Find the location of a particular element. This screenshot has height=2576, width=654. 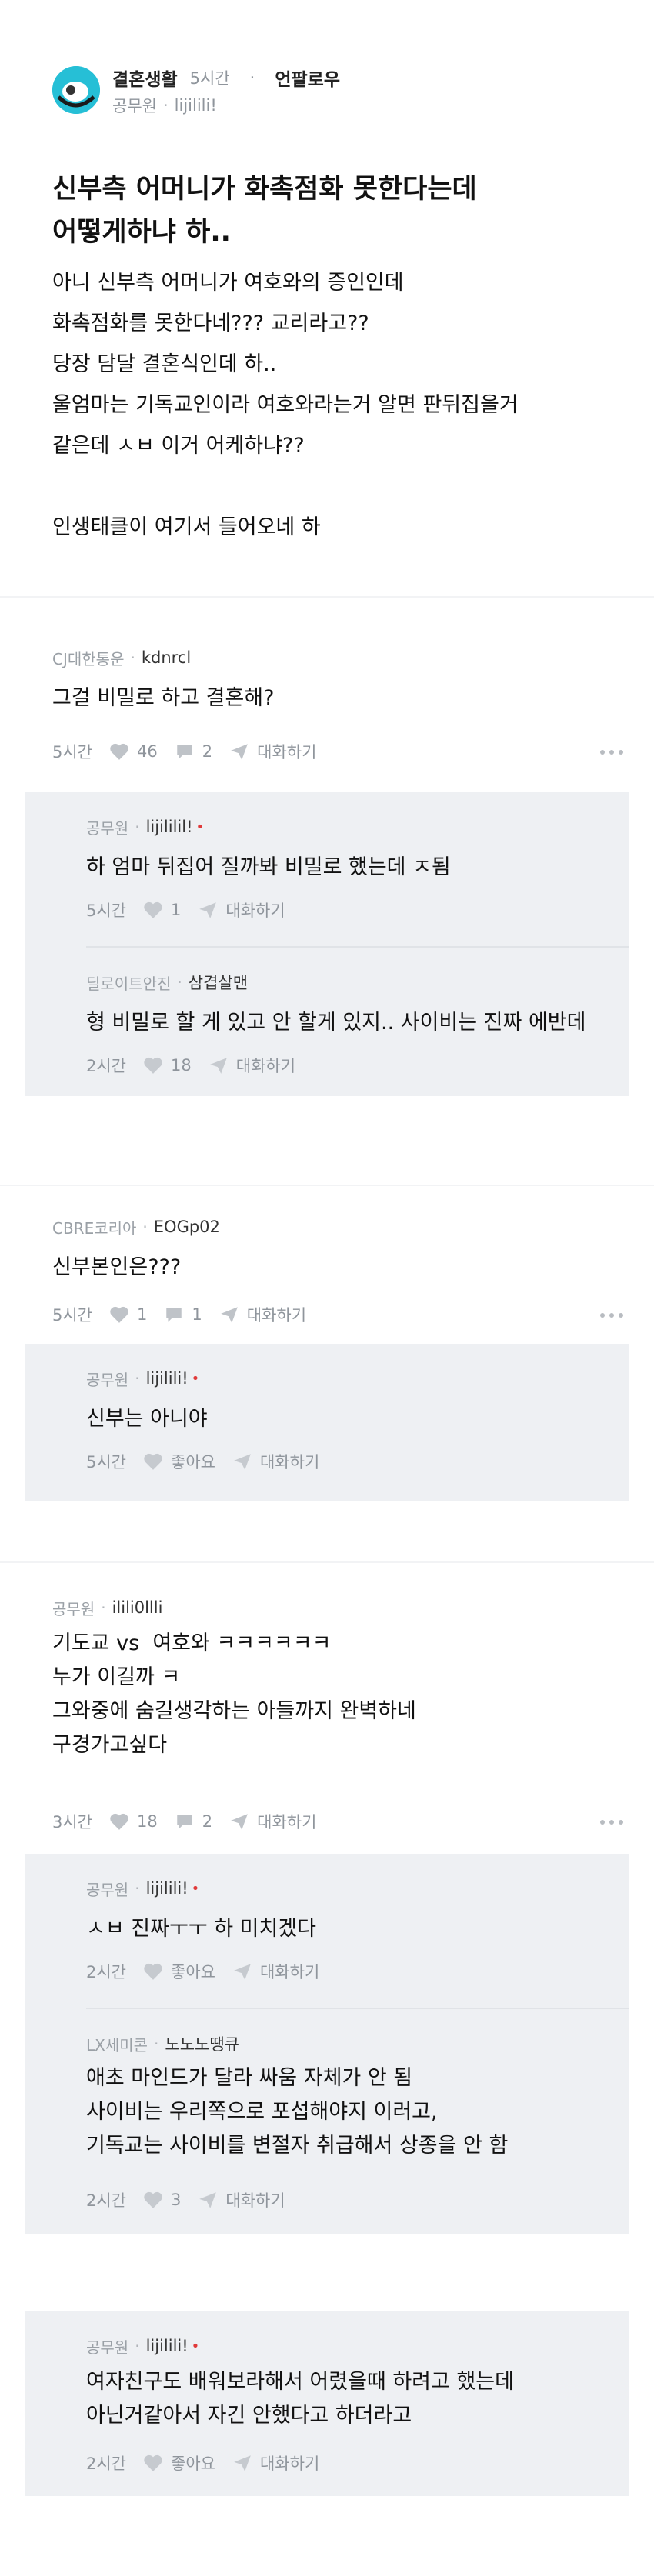

post-body-line: 같은데 ㅅㅂ 이거 어케하냐?? is located at coordinates (178, 446).